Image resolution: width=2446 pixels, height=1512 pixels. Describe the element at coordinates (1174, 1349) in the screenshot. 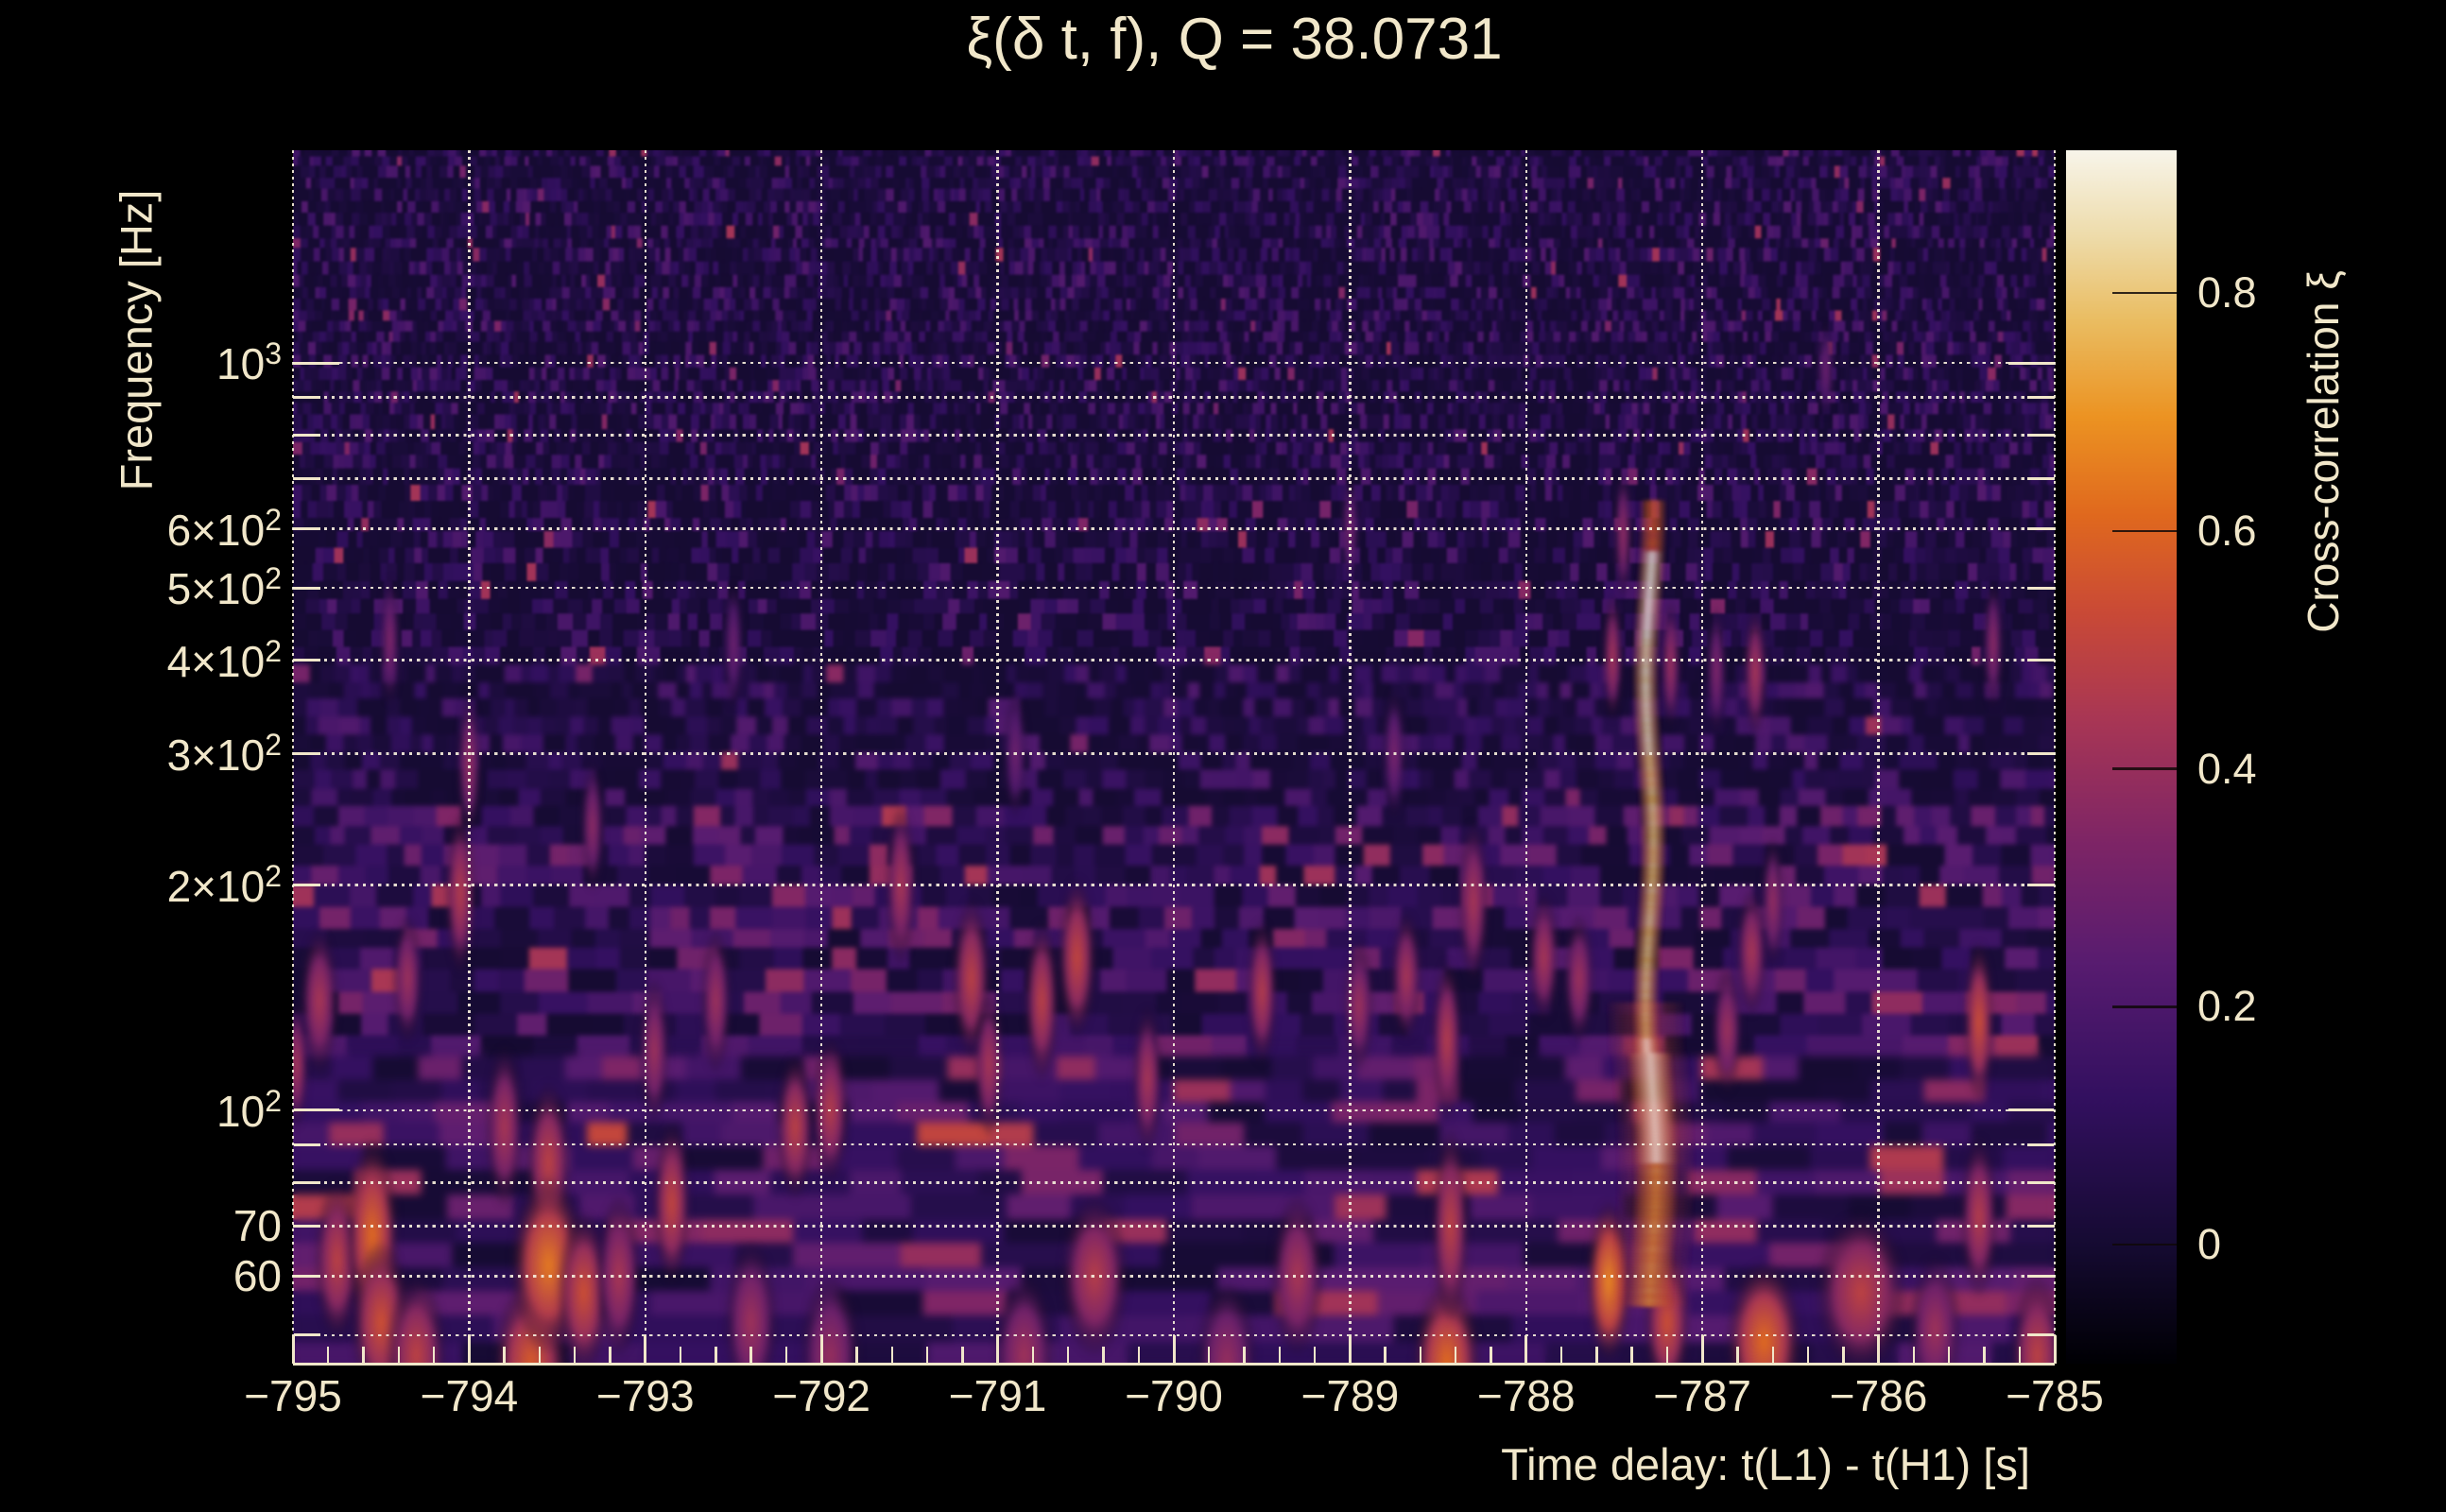

I see `xtick-major--790` at that location.